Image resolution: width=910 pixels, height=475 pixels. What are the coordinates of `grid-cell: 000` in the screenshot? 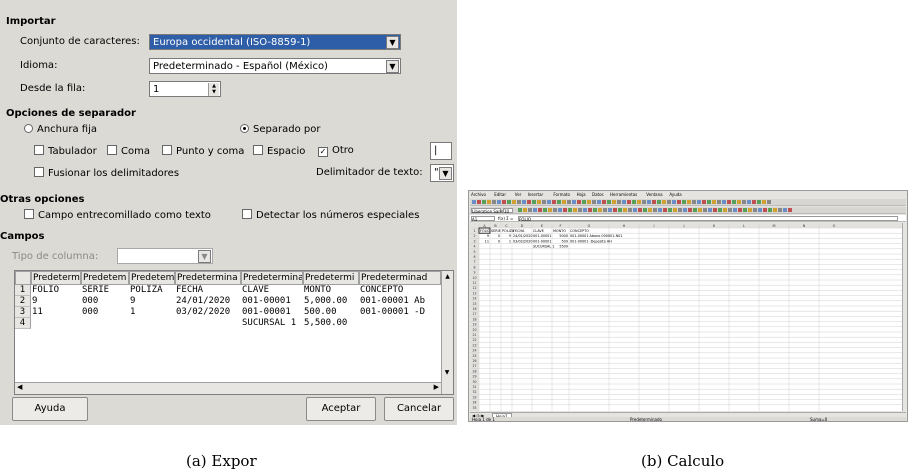 It's located at (105, 312).